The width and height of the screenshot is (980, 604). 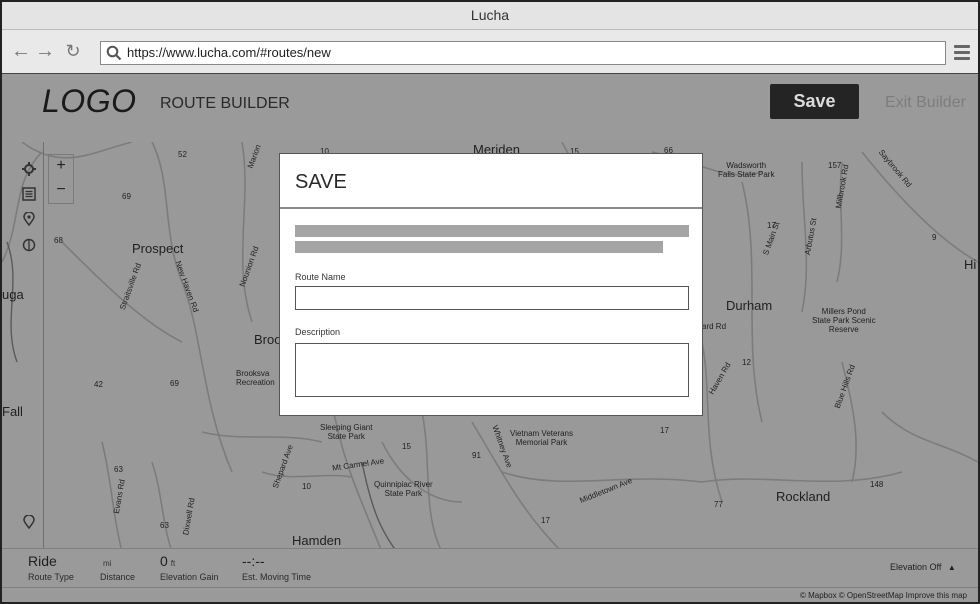 I want to click on place-brook: Broo, so click(x=268, y=339).